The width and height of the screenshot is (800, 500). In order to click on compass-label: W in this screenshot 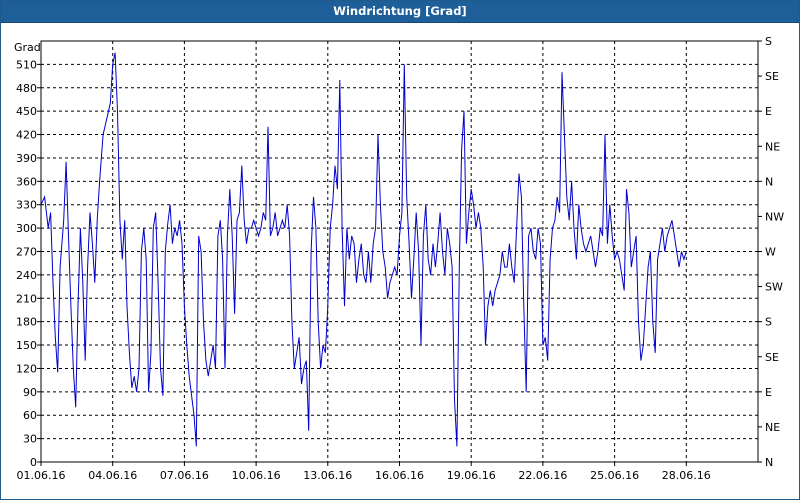, I will do `click(770, 252)`.